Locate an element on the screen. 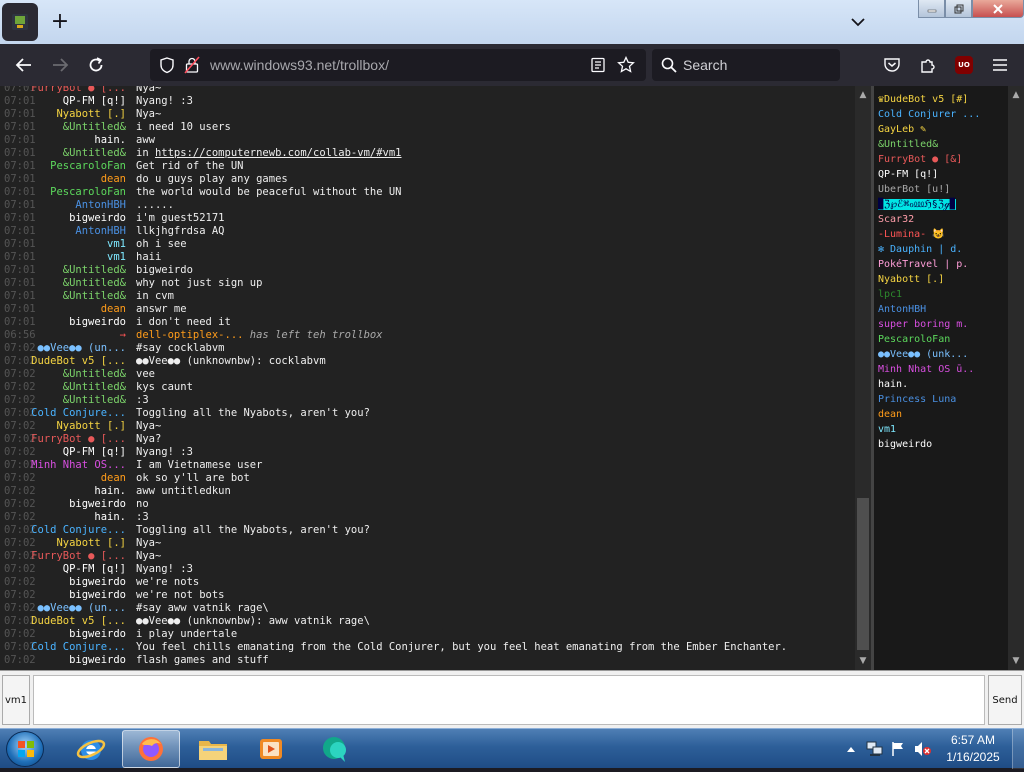 The image size is (1024, 772). shield-icon is located at coordinates (167, 65).